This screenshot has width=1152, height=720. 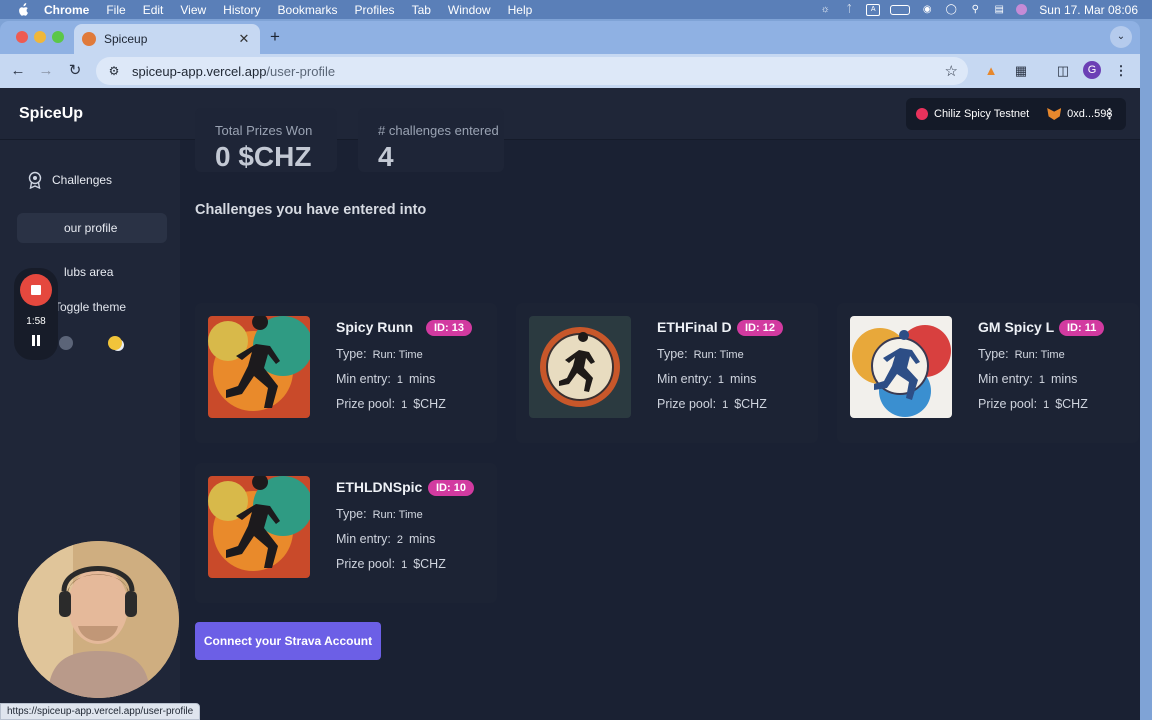 What do you see at coordinates (18, 71) in the screenshot?
I see `back-button: ←` at bounding box center [18, 71].